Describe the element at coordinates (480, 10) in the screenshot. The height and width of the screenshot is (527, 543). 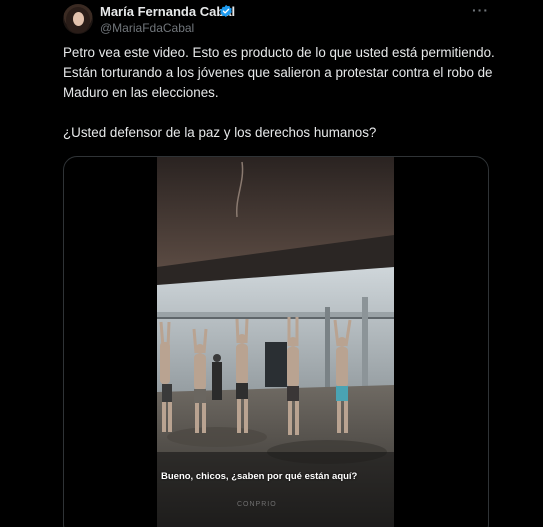
I see `more-options-icon: ···` at that location.